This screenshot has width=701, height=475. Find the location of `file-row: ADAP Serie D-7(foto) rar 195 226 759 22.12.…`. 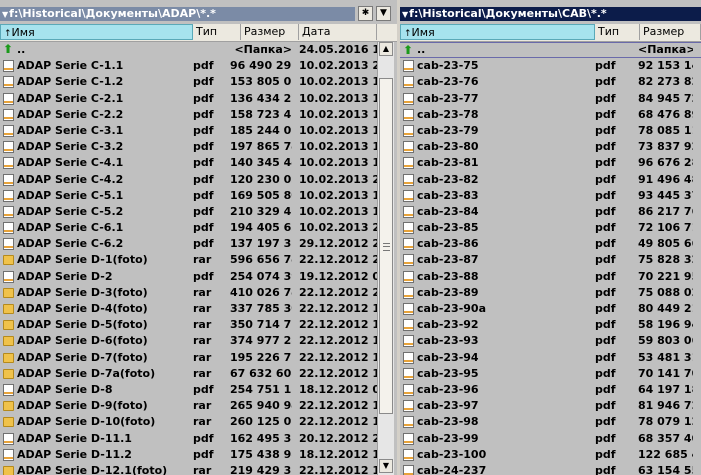

file-row: ADAP Serie D-7(foto) rar 195 226 759 22.12.… is located at coordinates (198, 358).